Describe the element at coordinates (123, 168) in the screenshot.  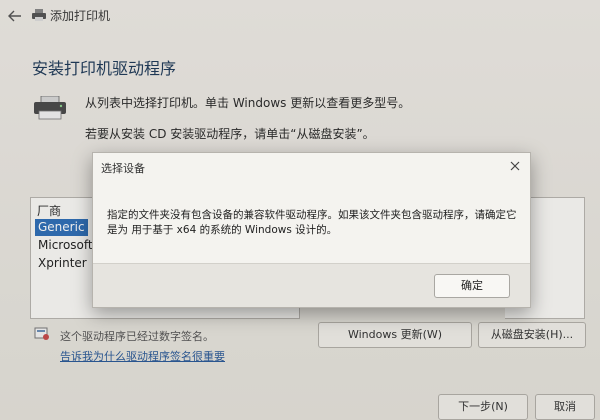
I see `dialog-title: 选择设备` at that location.